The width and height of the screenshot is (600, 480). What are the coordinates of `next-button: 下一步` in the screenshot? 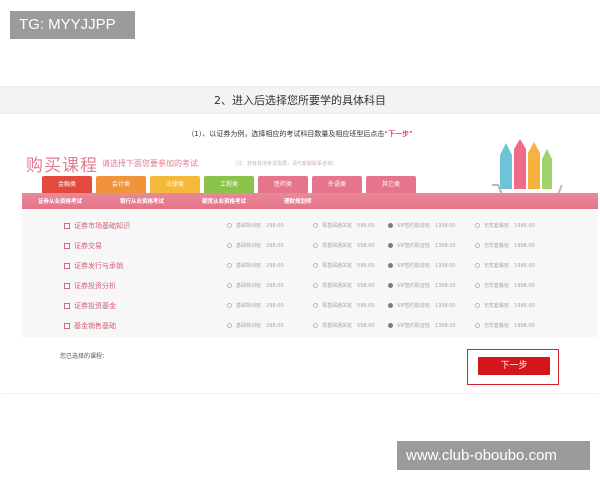 It's located at (514, 366).